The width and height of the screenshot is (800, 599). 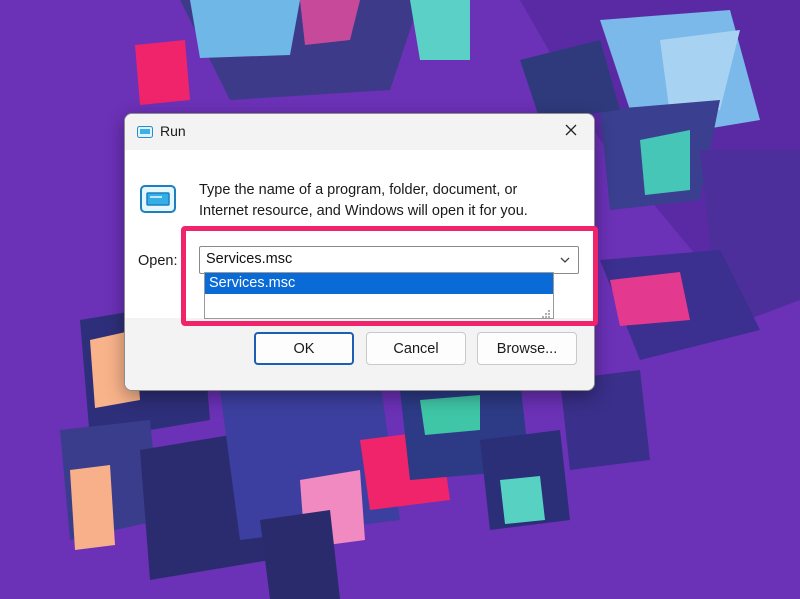 I want to click on close-icon, so click(x=571, y=132).